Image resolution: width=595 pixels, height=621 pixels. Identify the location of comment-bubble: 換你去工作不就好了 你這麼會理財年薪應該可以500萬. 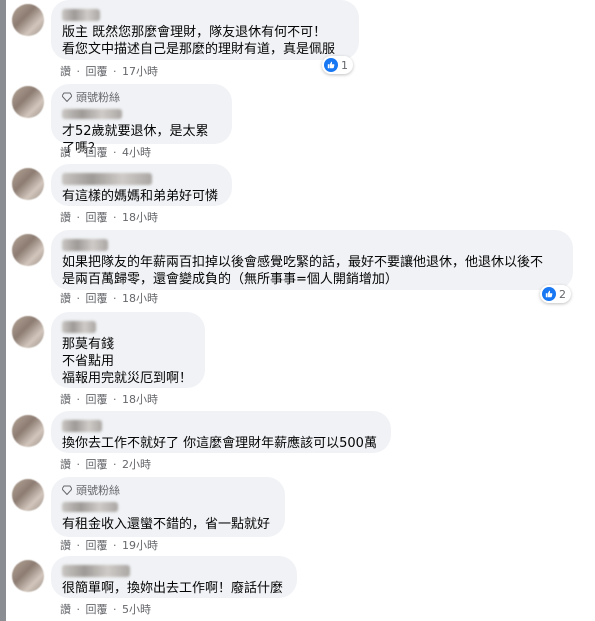
(221, 432).